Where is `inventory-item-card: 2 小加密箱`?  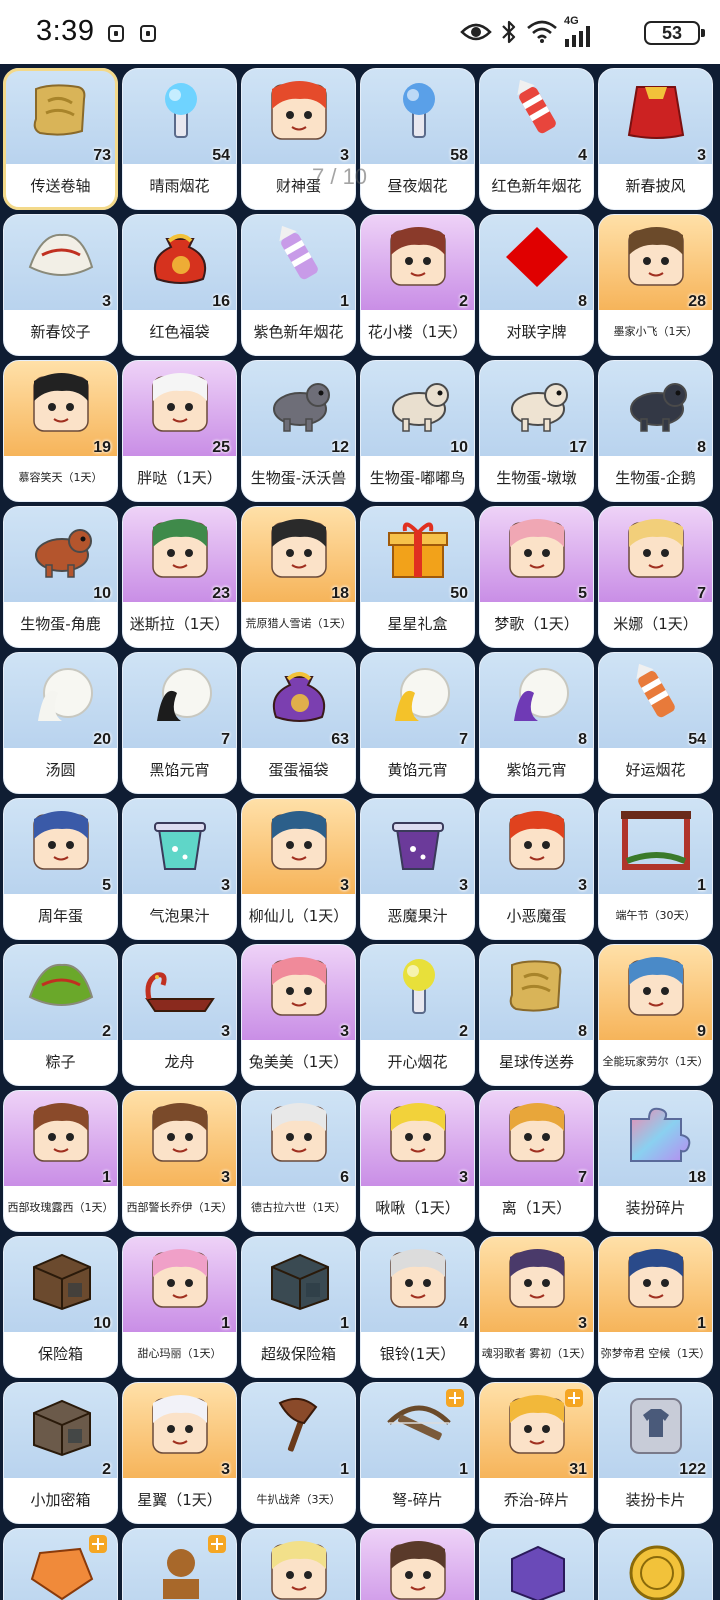 inventory-item-card: 2 小加密箱 is located at coordinates (60, 1453).